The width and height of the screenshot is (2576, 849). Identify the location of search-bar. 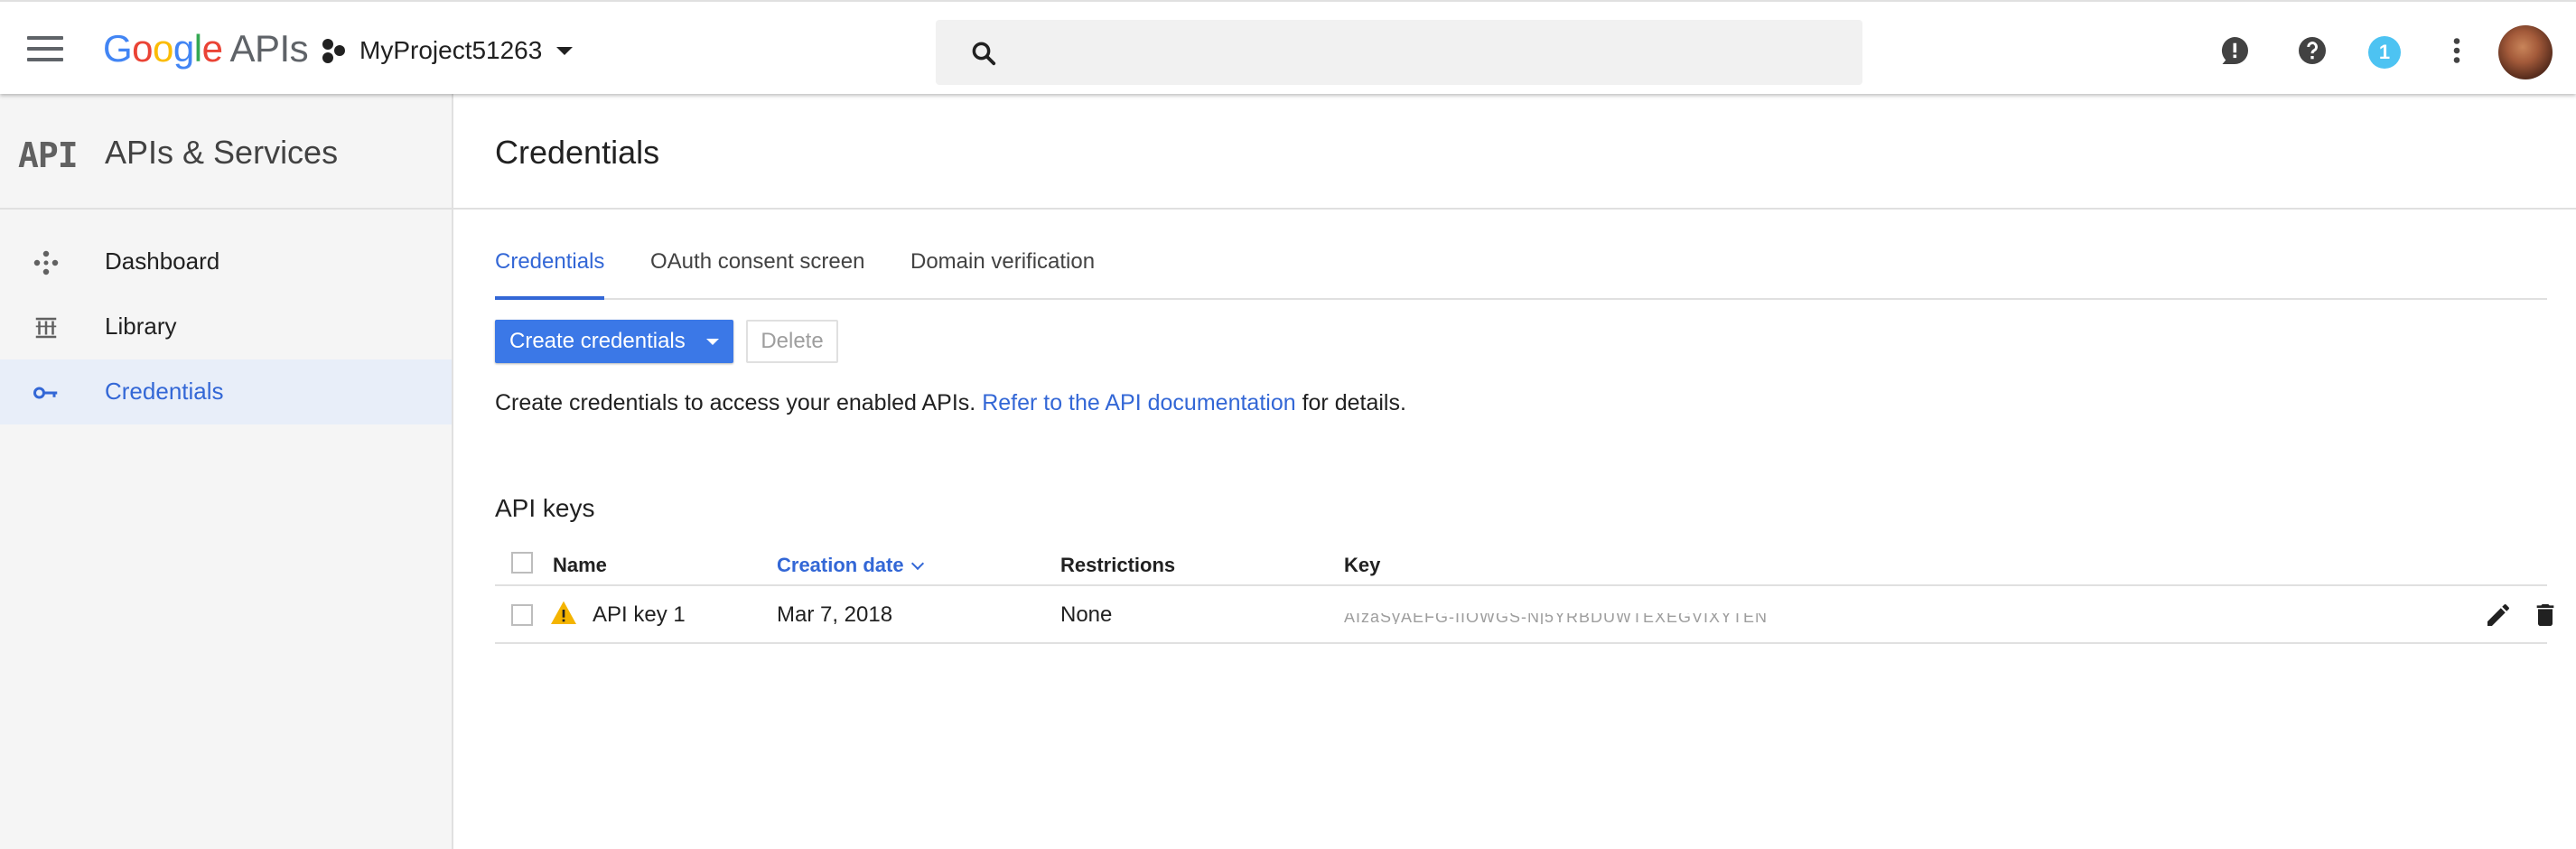
(1399, 53).